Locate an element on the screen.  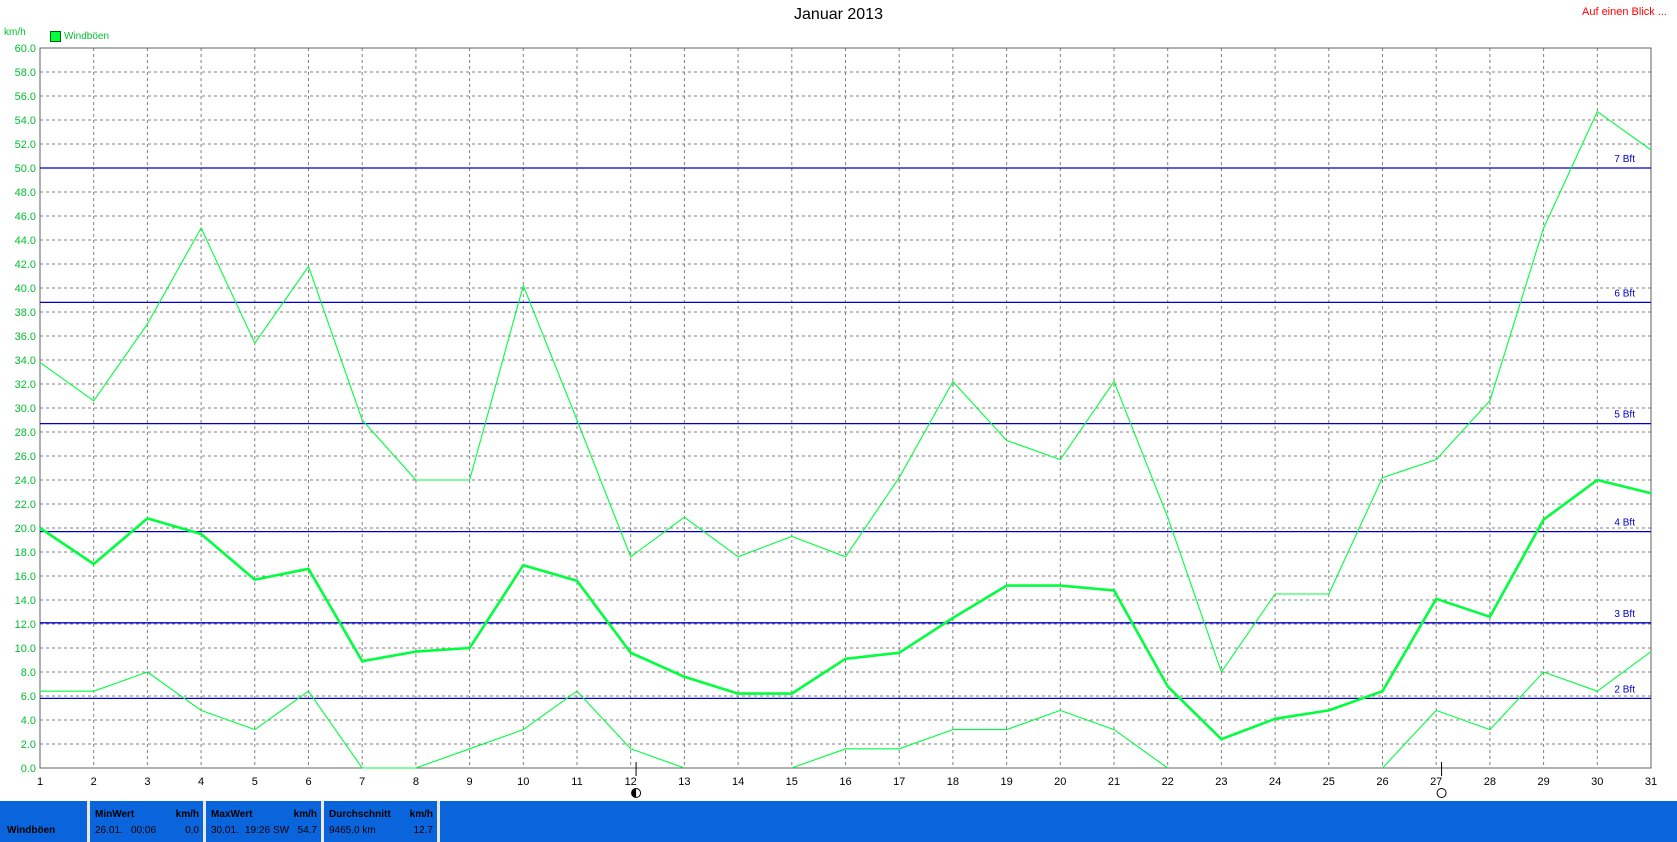
y-tick-label: 42.0 is located at coordinates (25, 265).